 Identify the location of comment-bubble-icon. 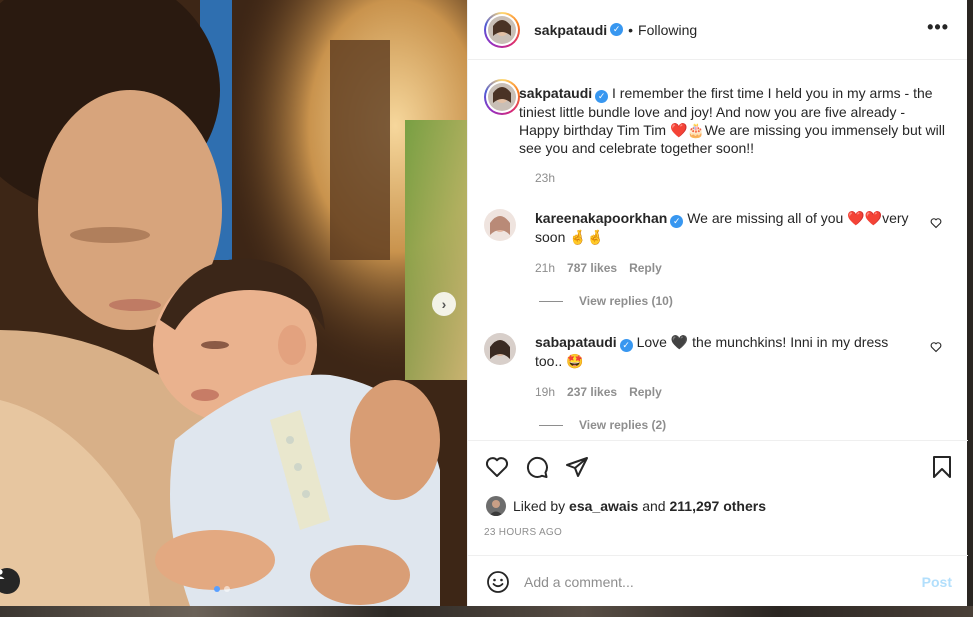
(537, 467).